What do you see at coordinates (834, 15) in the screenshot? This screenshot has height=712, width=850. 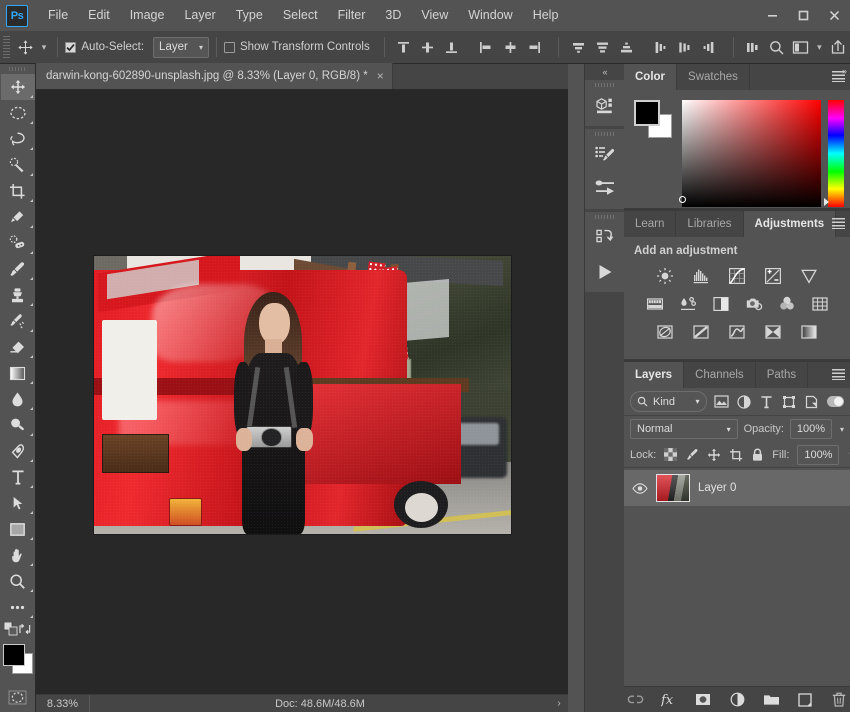 I see `close-button` at bounding box center [834, 15].